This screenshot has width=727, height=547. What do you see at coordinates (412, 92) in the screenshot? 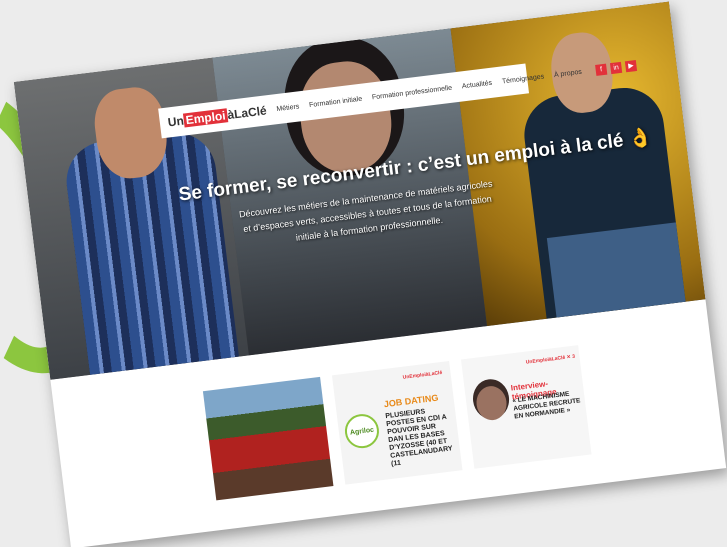
I see `nav-formation-professionnelle: Formation professionnelle` at bounding box center [412, 92].